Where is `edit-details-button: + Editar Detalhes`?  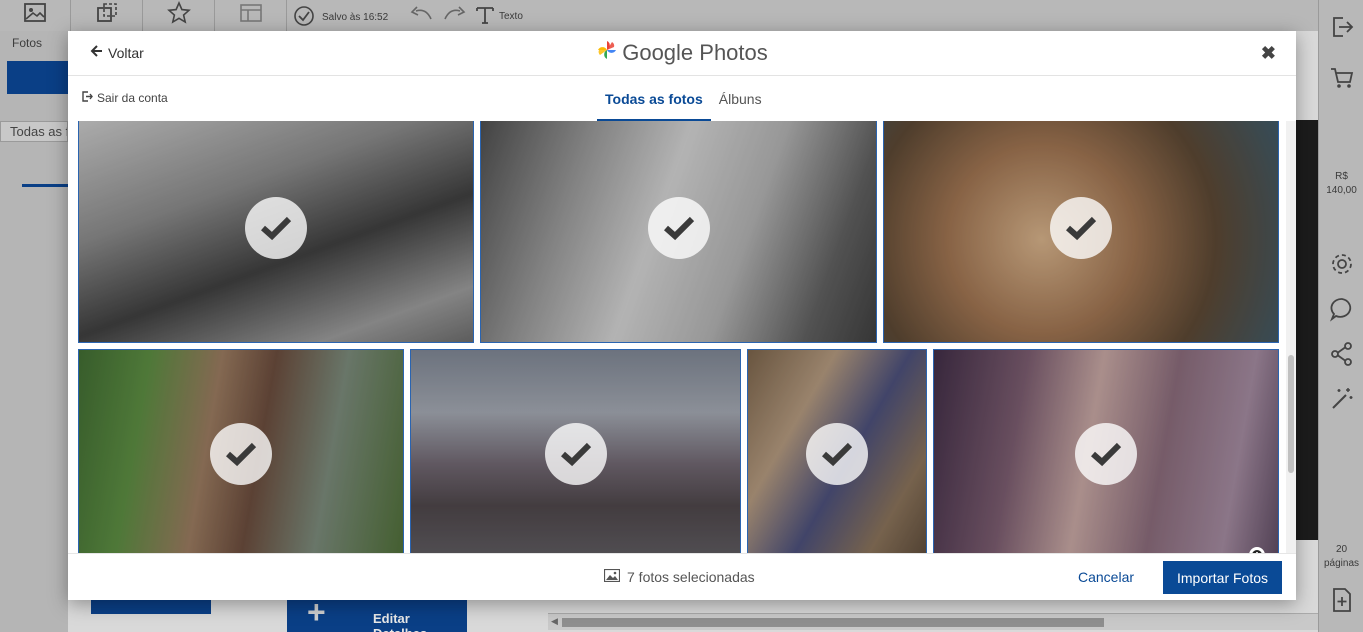
edit-details-button: + Editar Detalhes is located at coordinates (377, 613).